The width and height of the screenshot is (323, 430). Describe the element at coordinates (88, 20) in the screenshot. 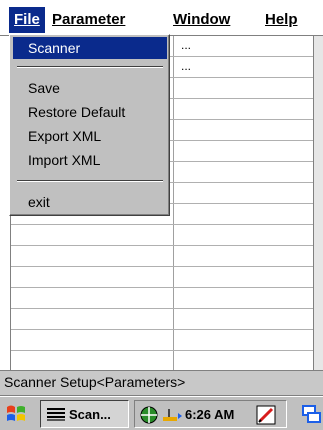

I see `menu-parameter: Parameter` at that location.